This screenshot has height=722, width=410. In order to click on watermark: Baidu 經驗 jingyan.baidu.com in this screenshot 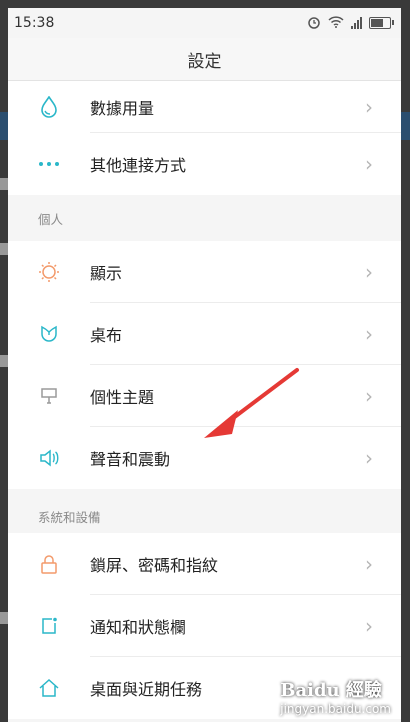, I will do `click(335, 696)`.